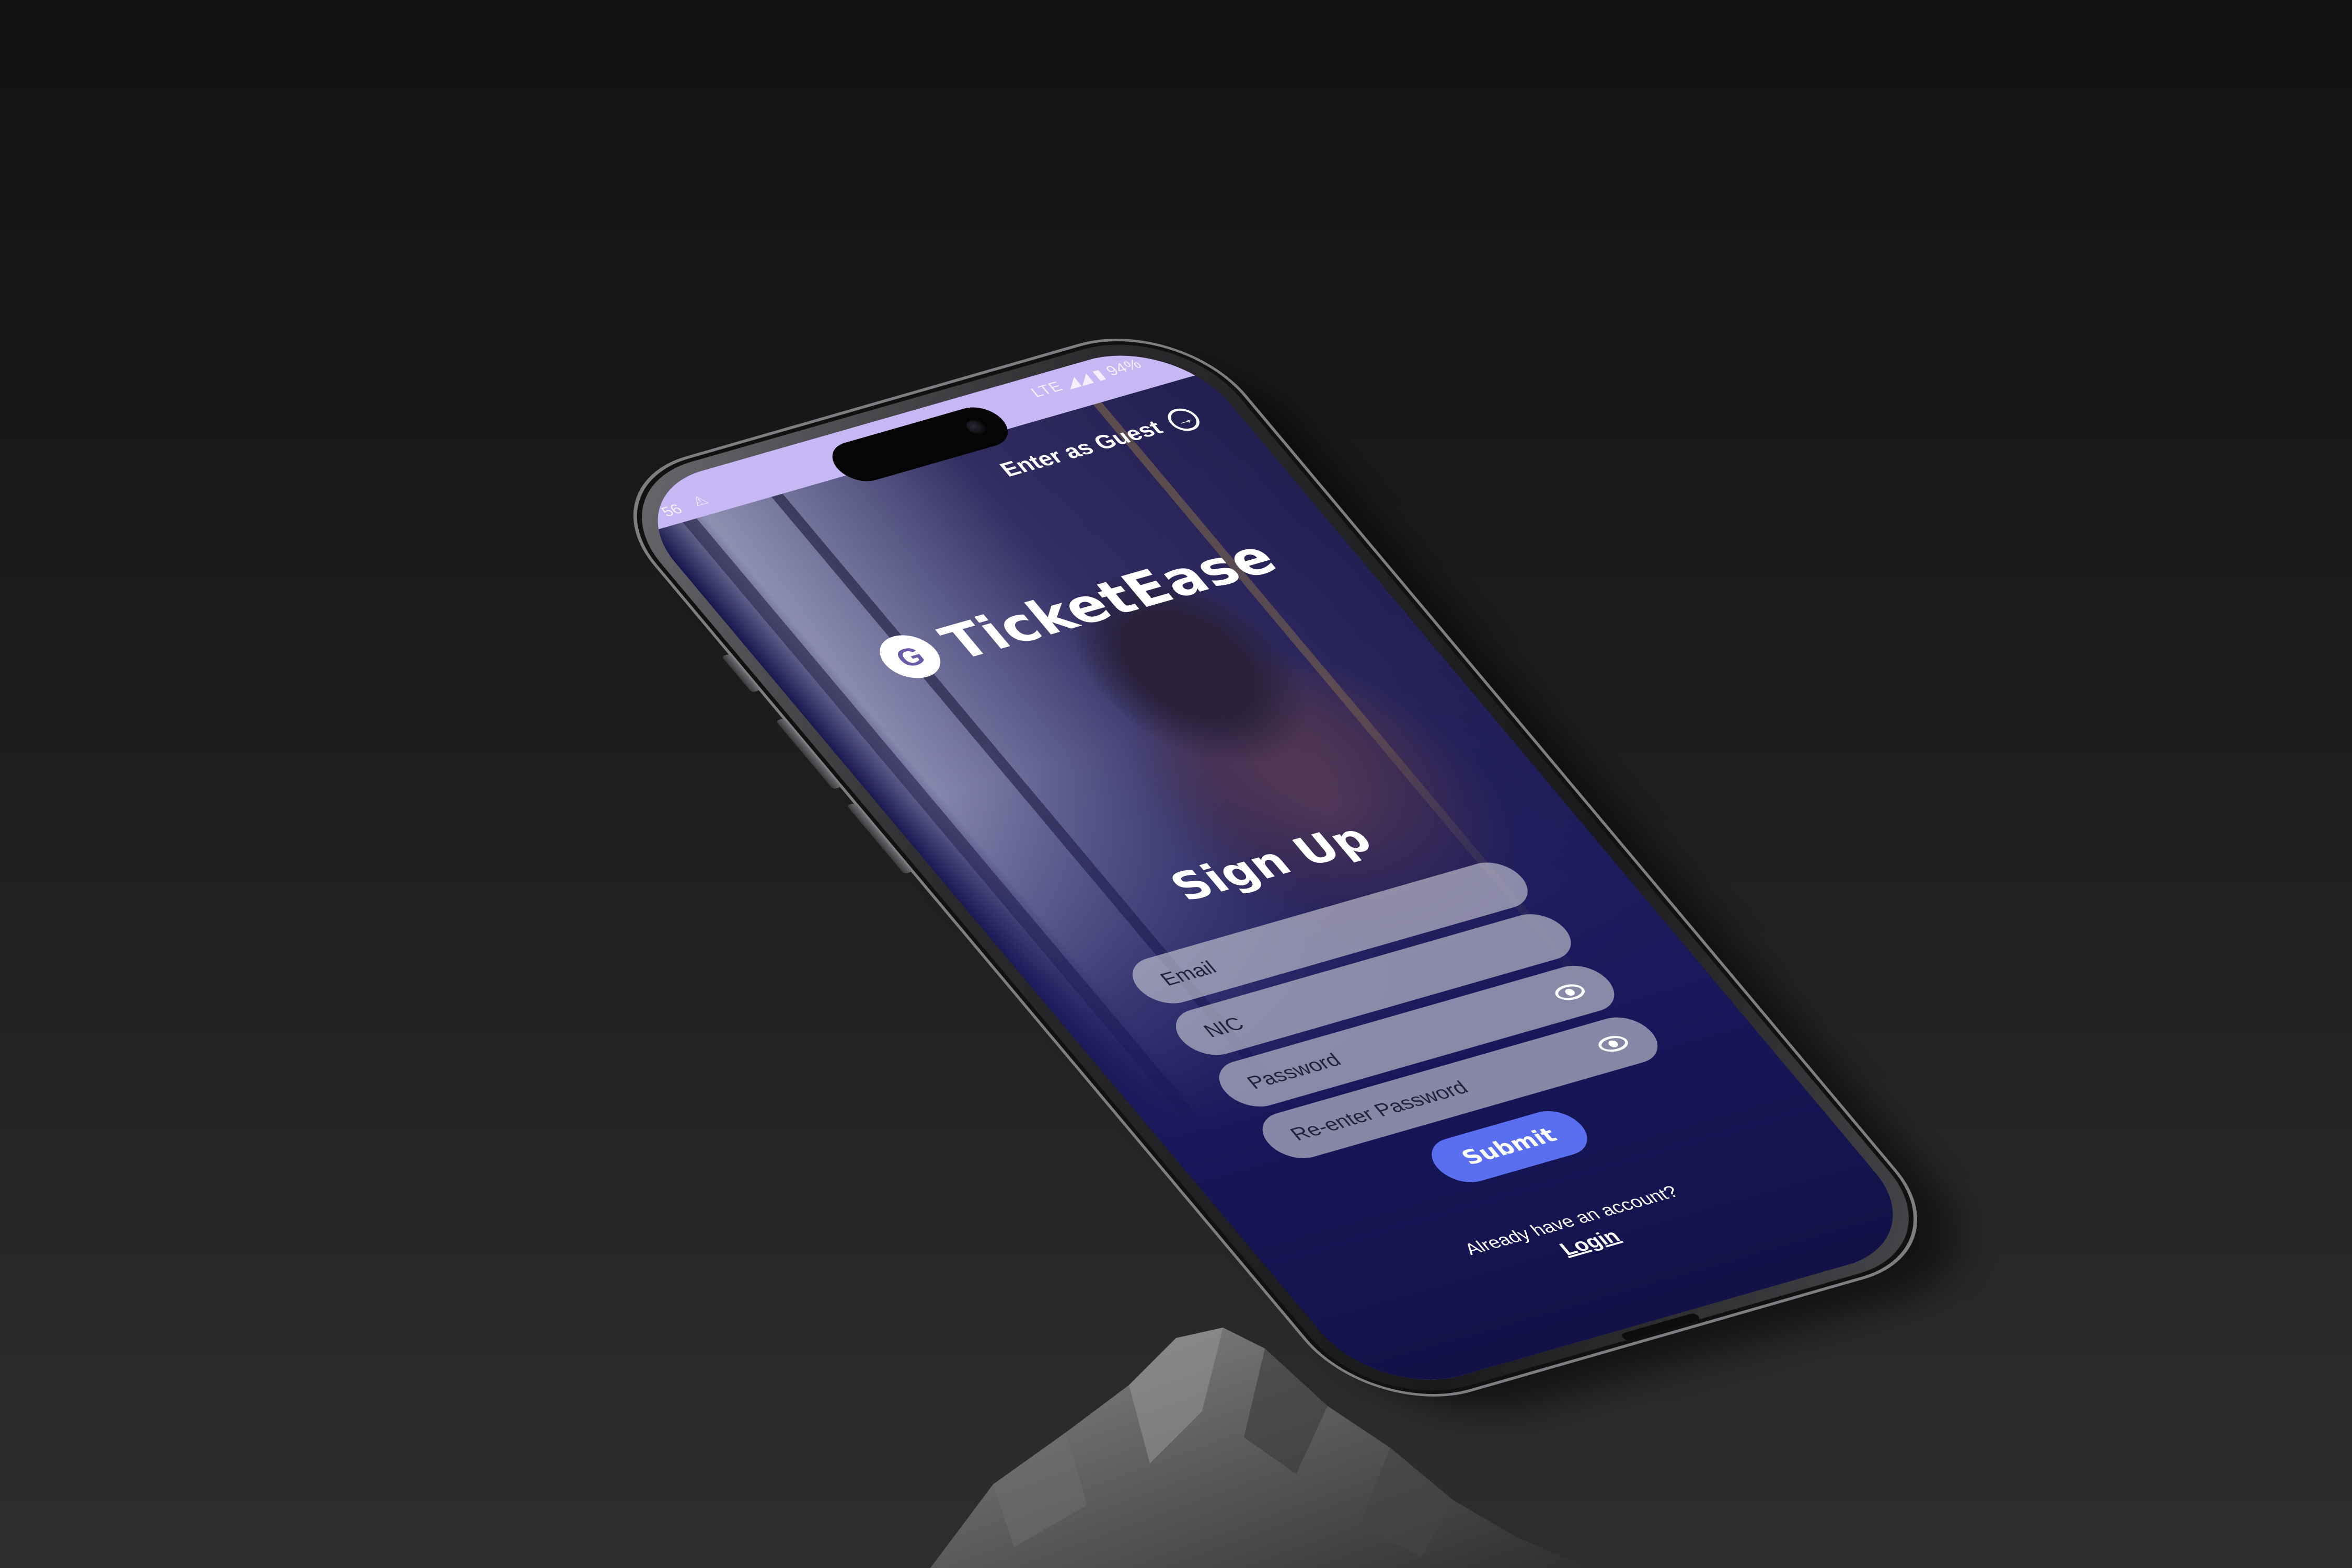  Describe the element at coordinates (672, 510) in the screenshot. I see `status-time: 56` at that location.